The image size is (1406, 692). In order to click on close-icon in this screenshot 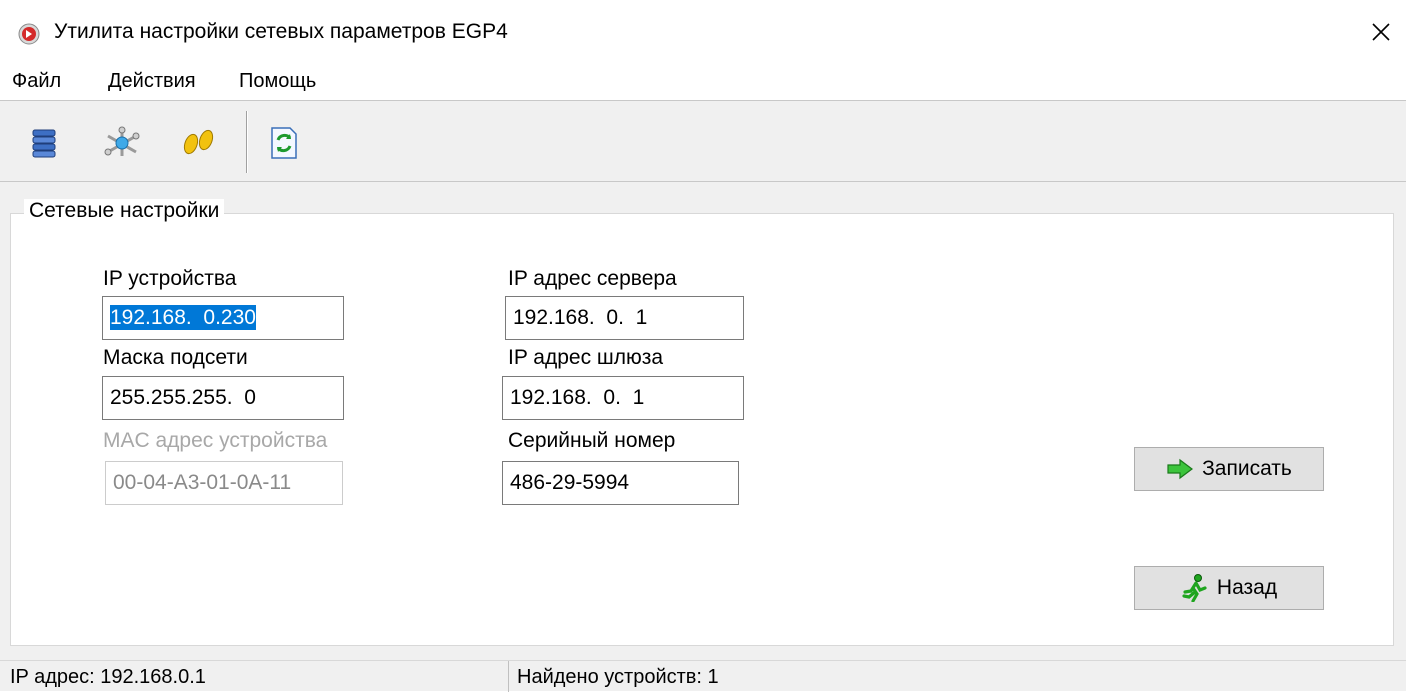, I will do `click(1381, 32)`.